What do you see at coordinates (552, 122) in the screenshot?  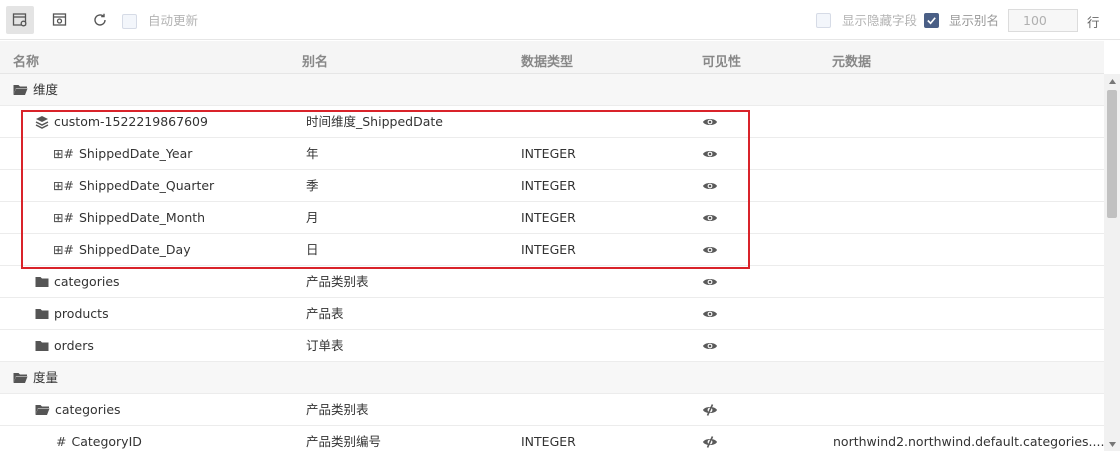 I see `table-row: custom-1522219867609 时间维度_ShippedDate` at bounding box center [552, 122].